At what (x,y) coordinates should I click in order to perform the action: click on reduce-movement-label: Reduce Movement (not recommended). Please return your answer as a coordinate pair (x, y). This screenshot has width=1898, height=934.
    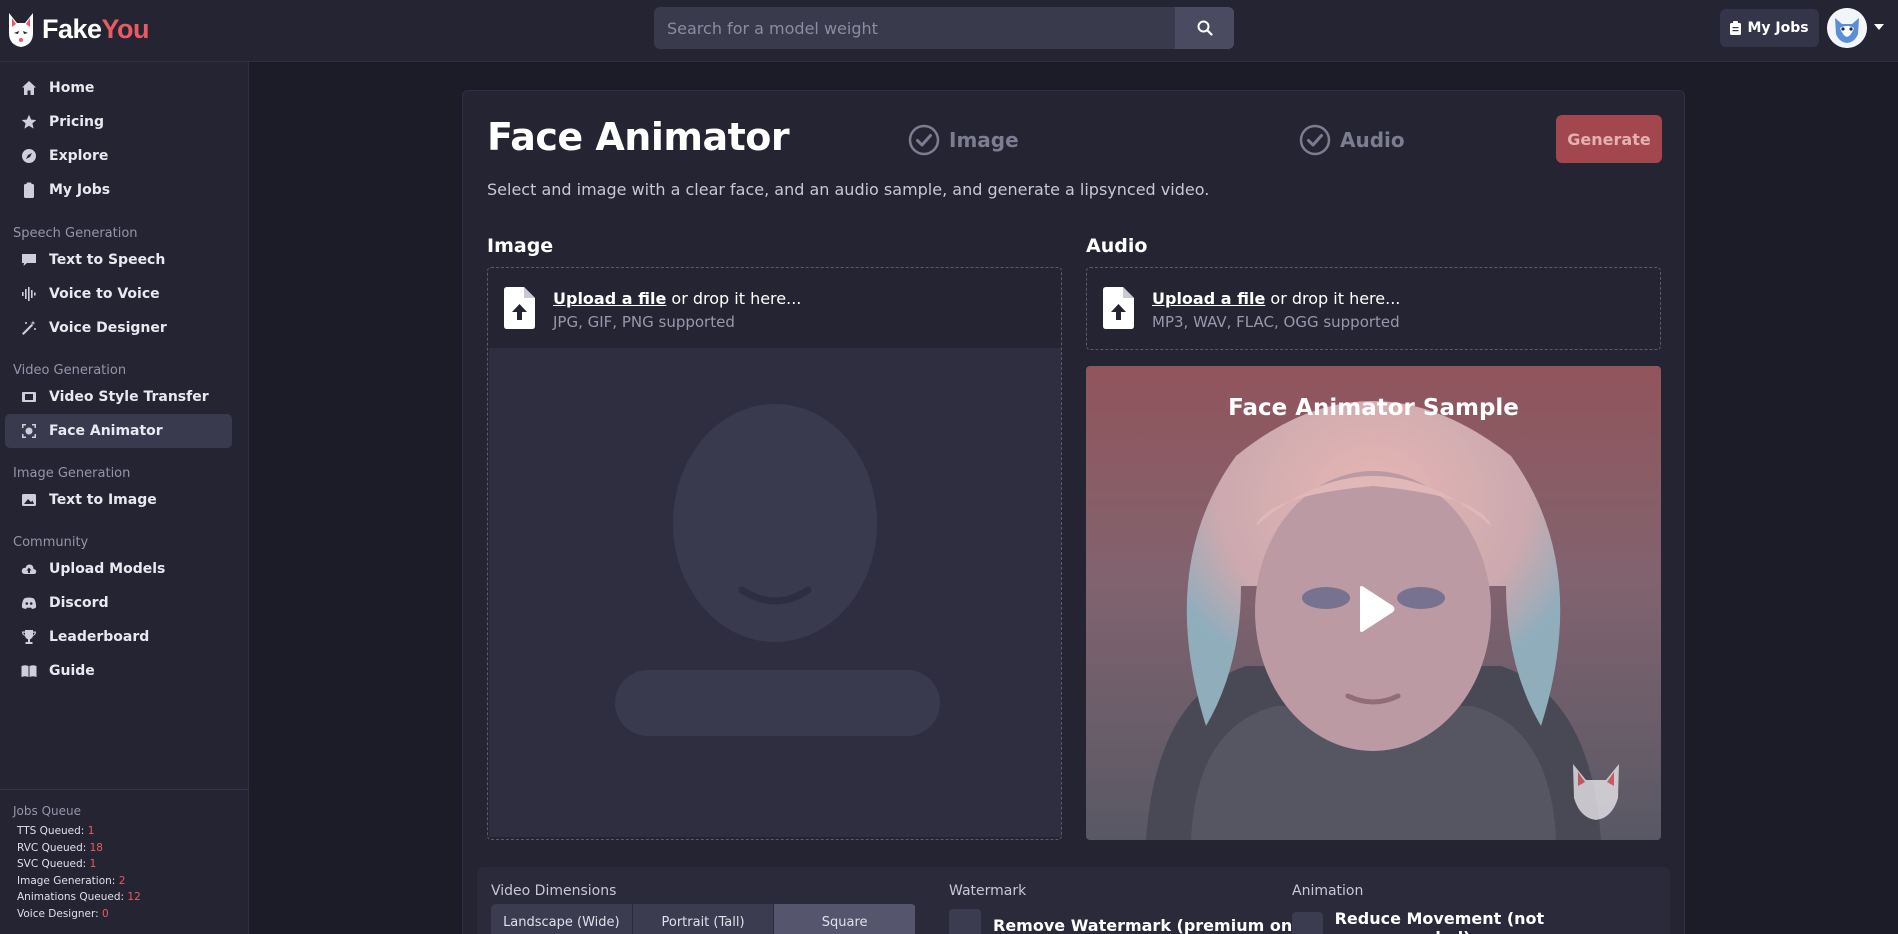
    Looking at the image, I should click on (1439, 921).